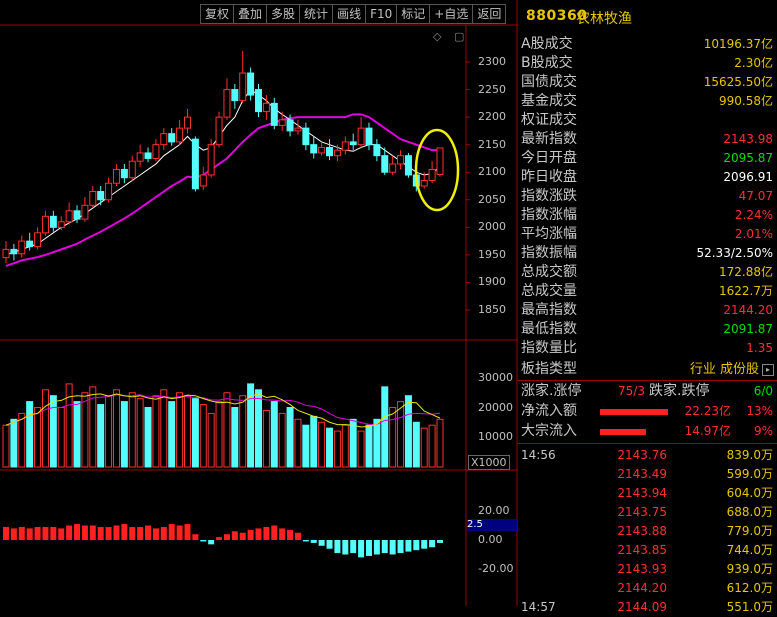 The image size is (777, 617). Describe the element at coordinates (492, 117) in the screenshot. I see `price-tick-label: 2200` at that location.